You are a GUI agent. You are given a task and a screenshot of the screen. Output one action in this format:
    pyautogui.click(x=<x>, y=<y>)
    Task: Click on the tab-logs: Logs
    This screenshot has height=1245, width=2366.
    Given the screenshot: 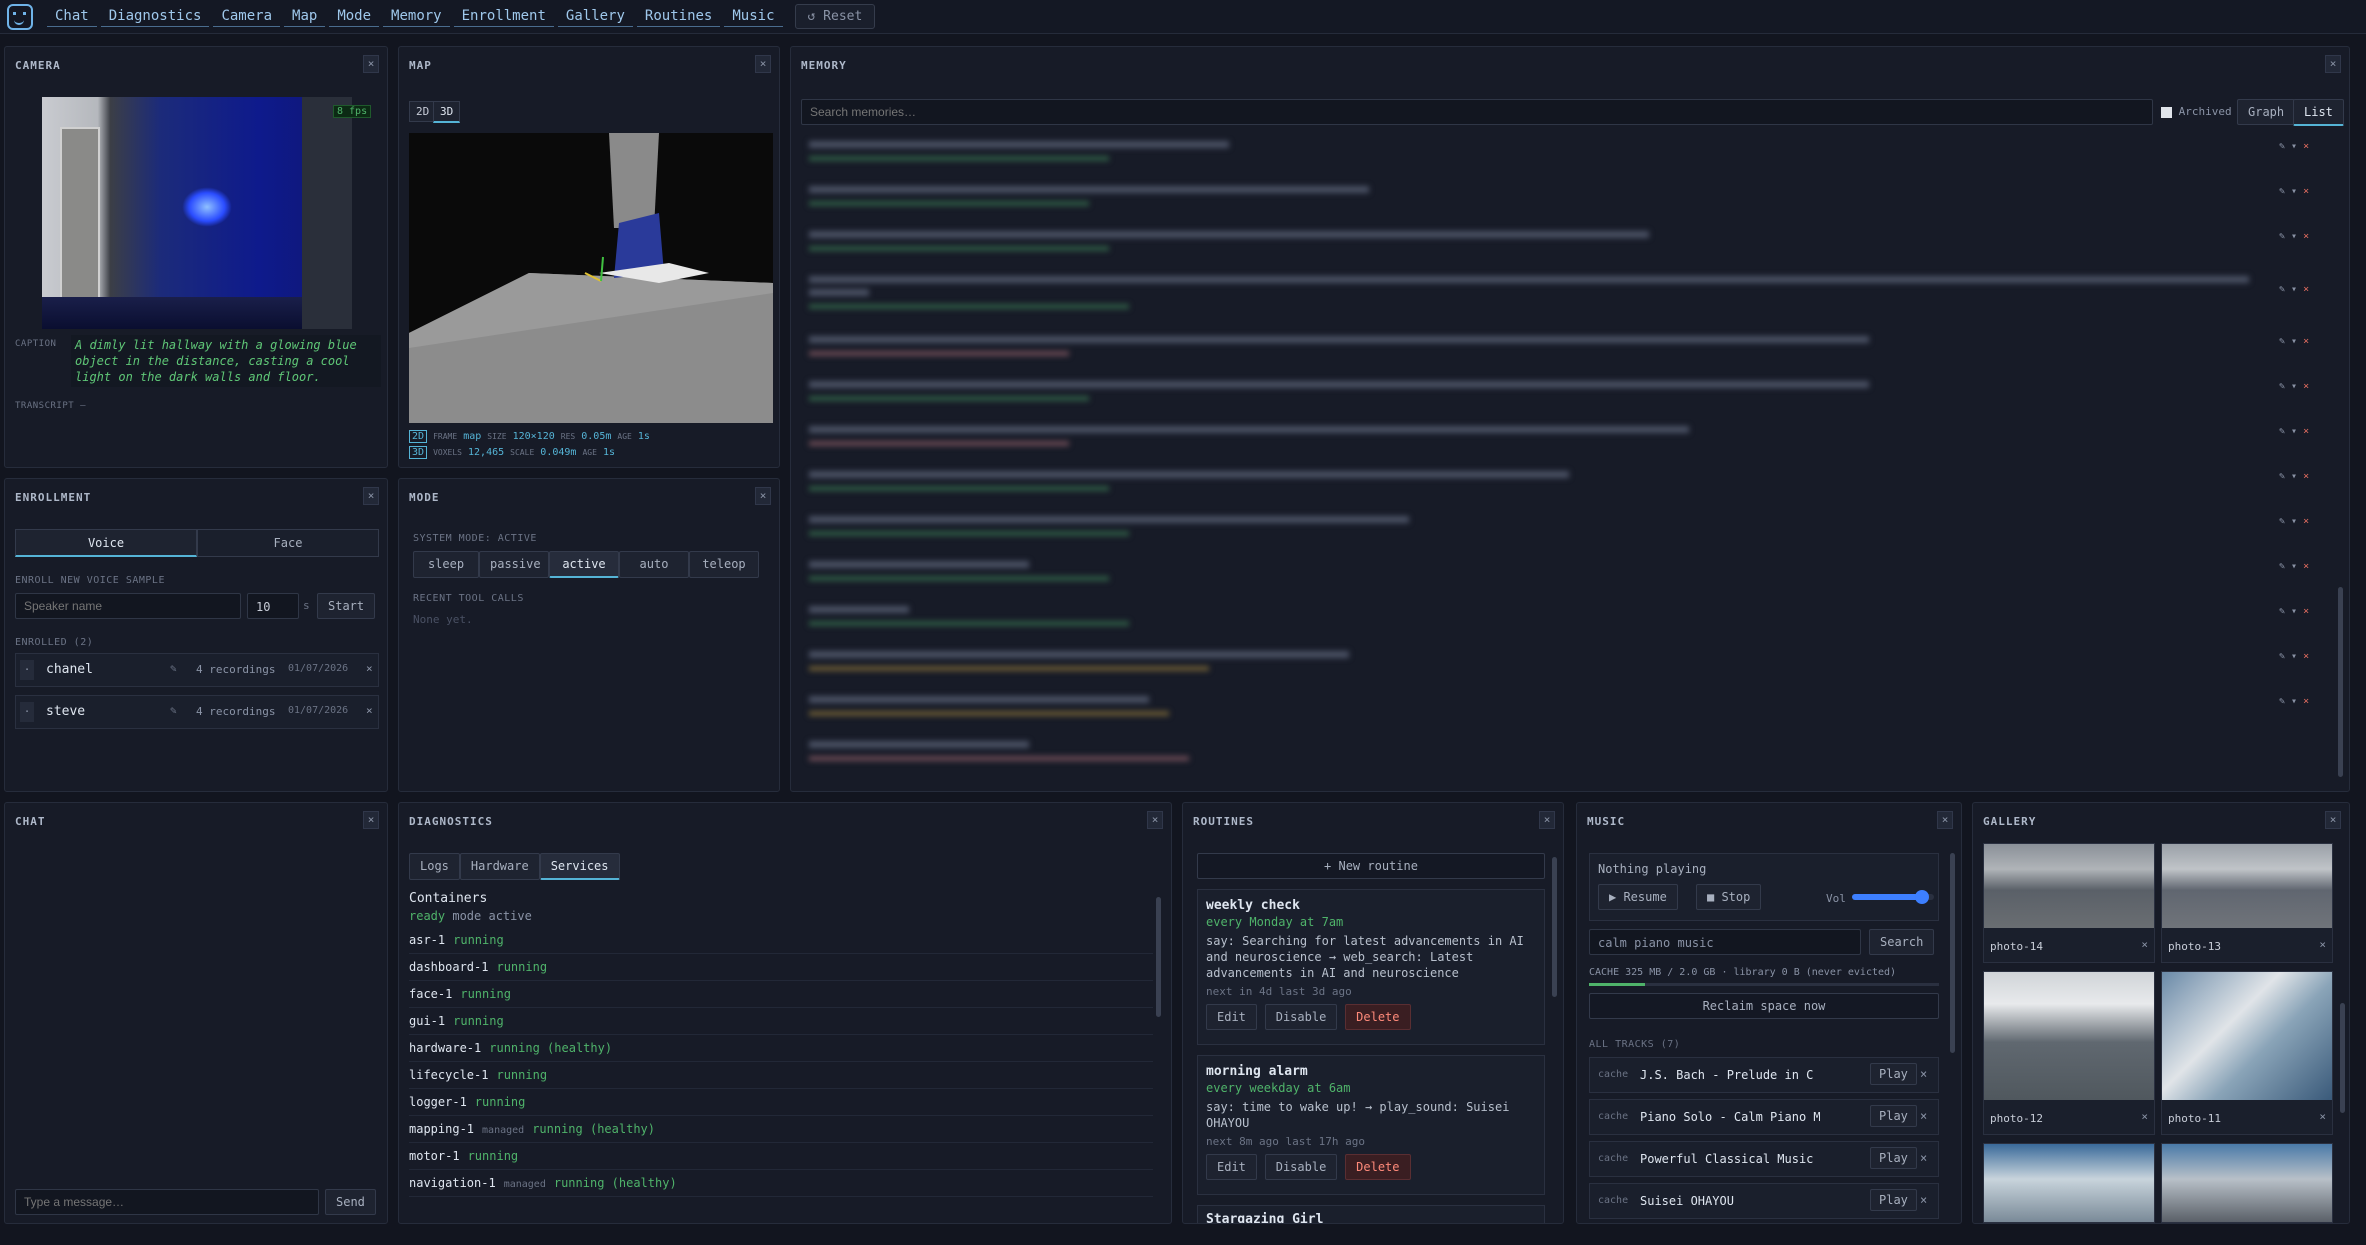 What is the action you would take?
    pyautogui.click(x=434, y=866)
    